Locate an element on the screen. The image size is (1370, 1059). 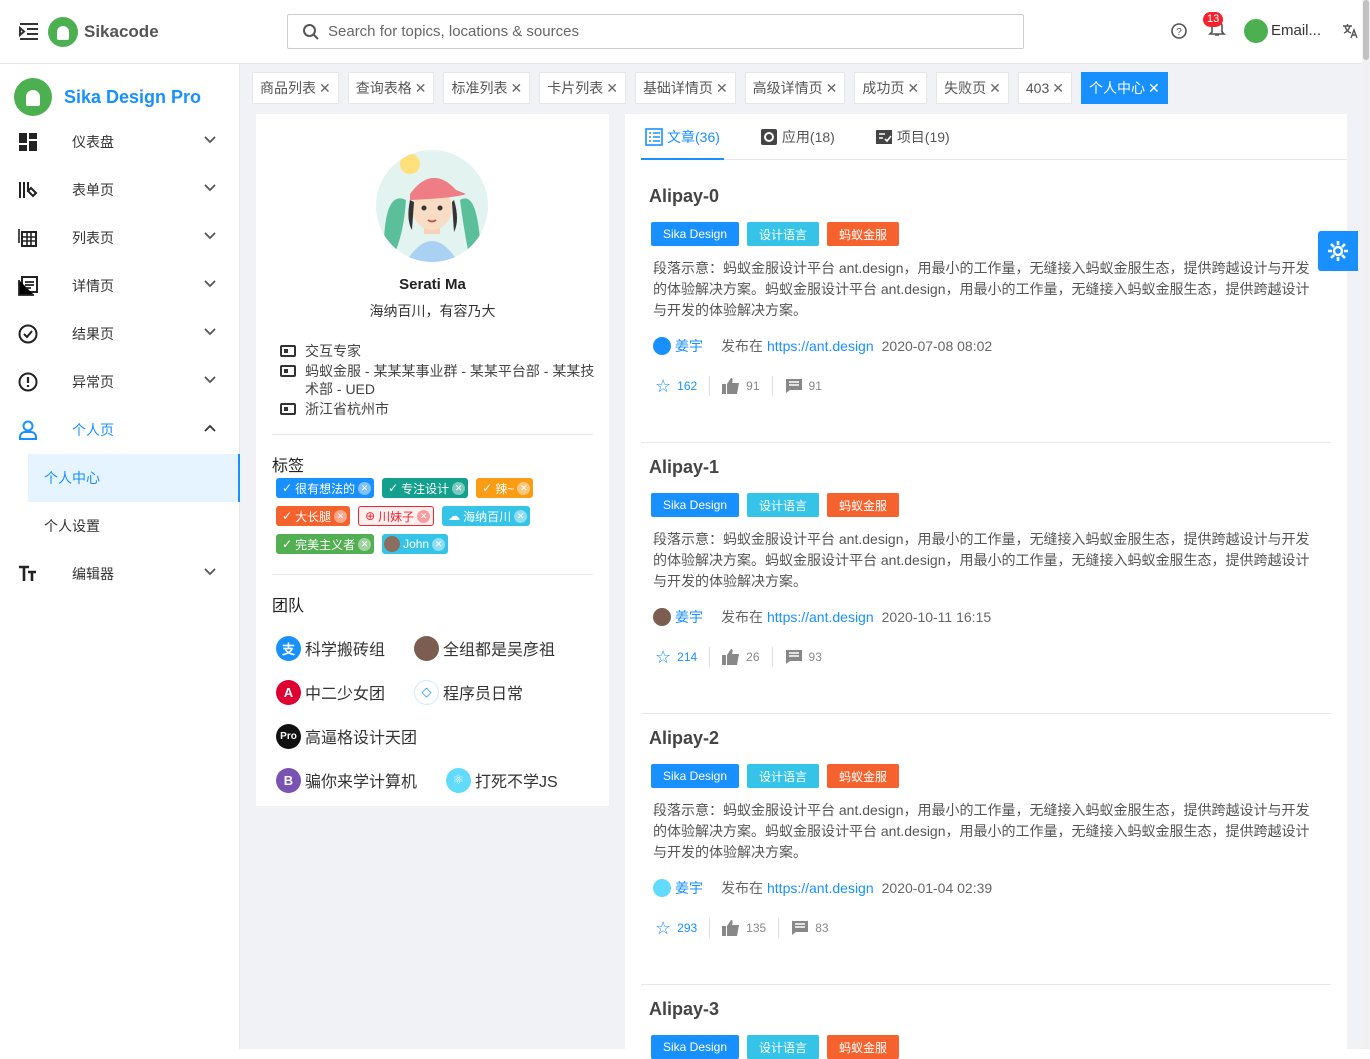
team-item: A 中二少女团 is located at coordinates (345, 692).